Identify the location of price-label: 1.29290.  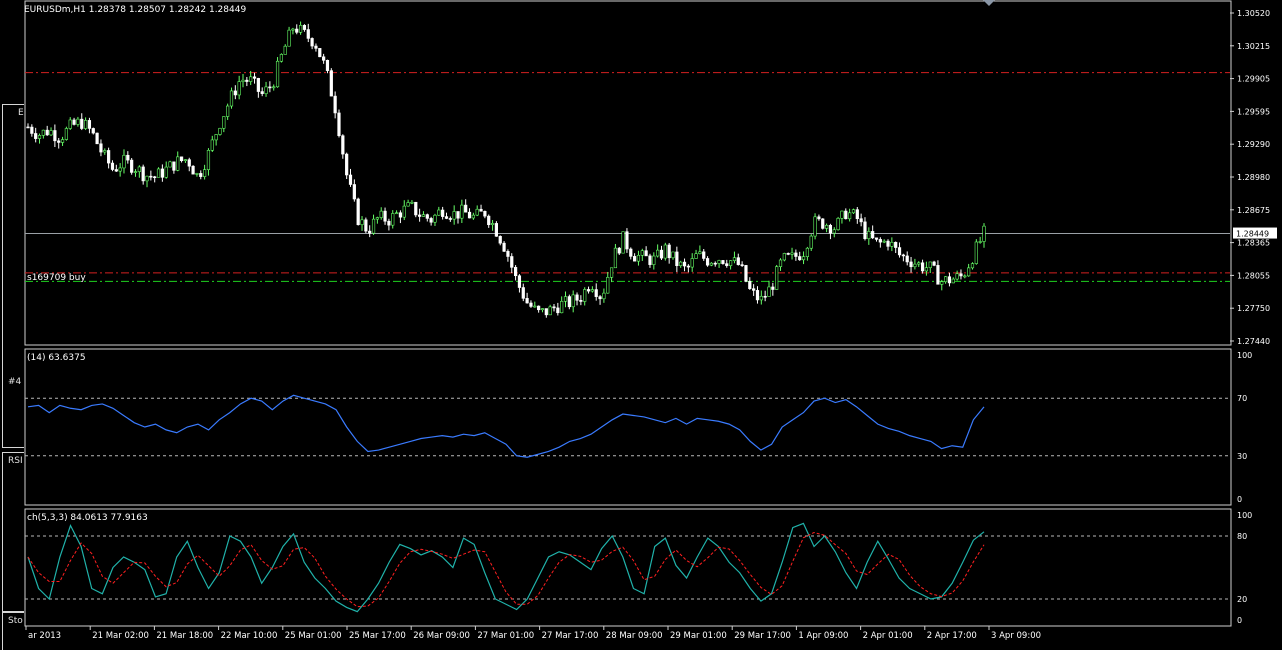
(1253, 144).